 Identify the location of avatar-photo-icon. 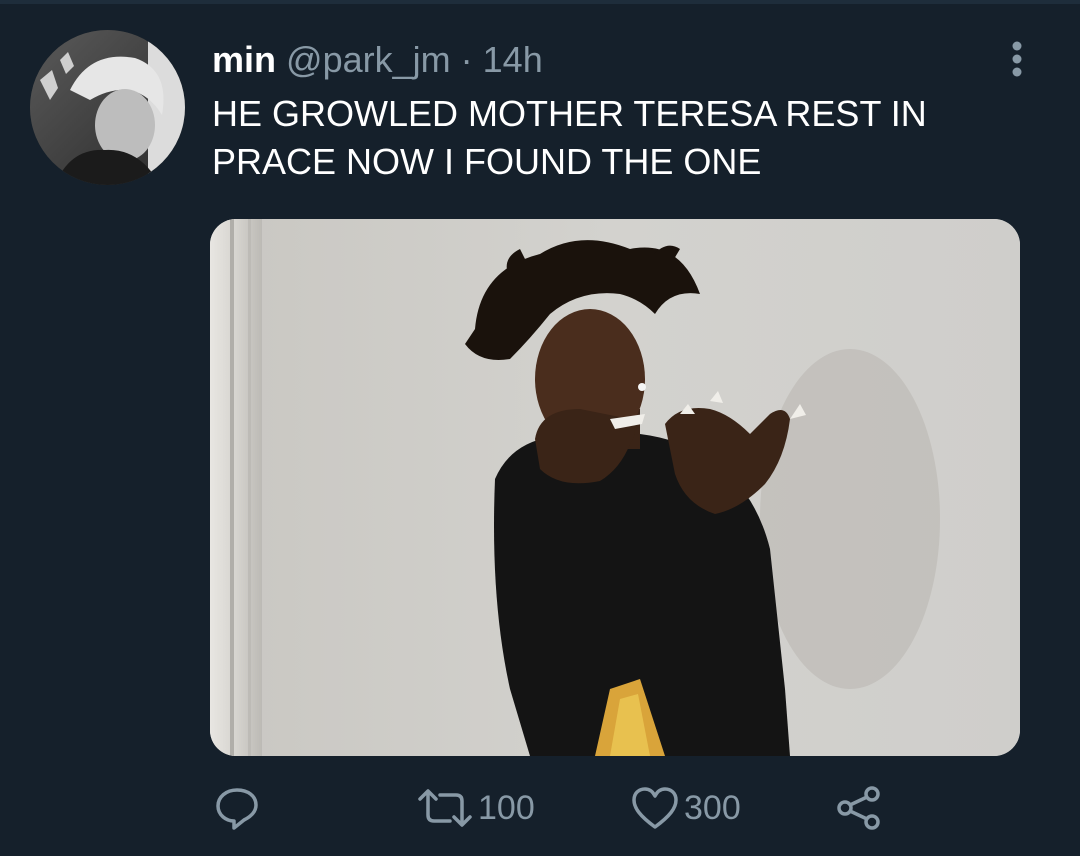
(107, 107).